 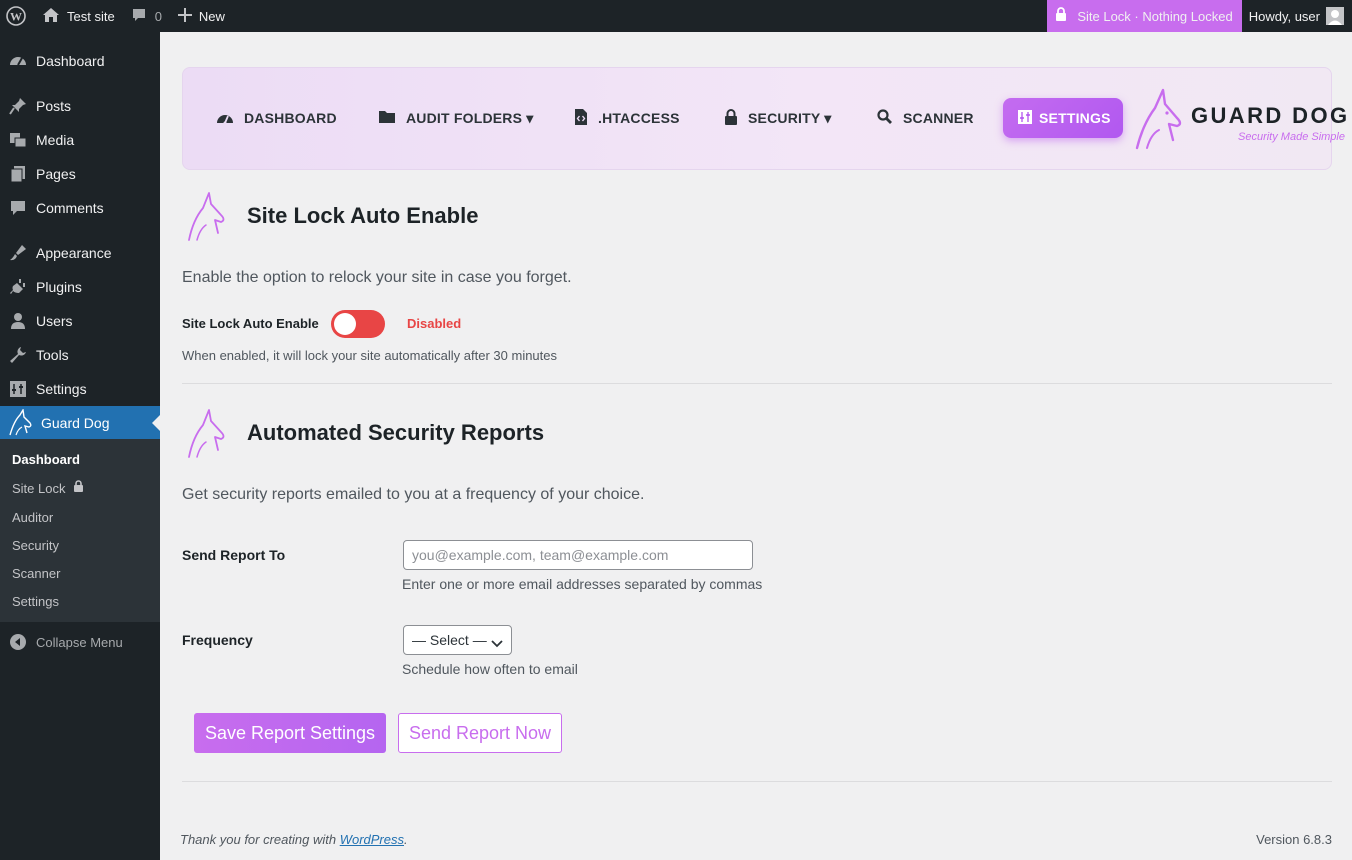 What do you see at coordinates (18, 253) in the screenshot?
I see `brush-icon` at bounding box center [18, 253].